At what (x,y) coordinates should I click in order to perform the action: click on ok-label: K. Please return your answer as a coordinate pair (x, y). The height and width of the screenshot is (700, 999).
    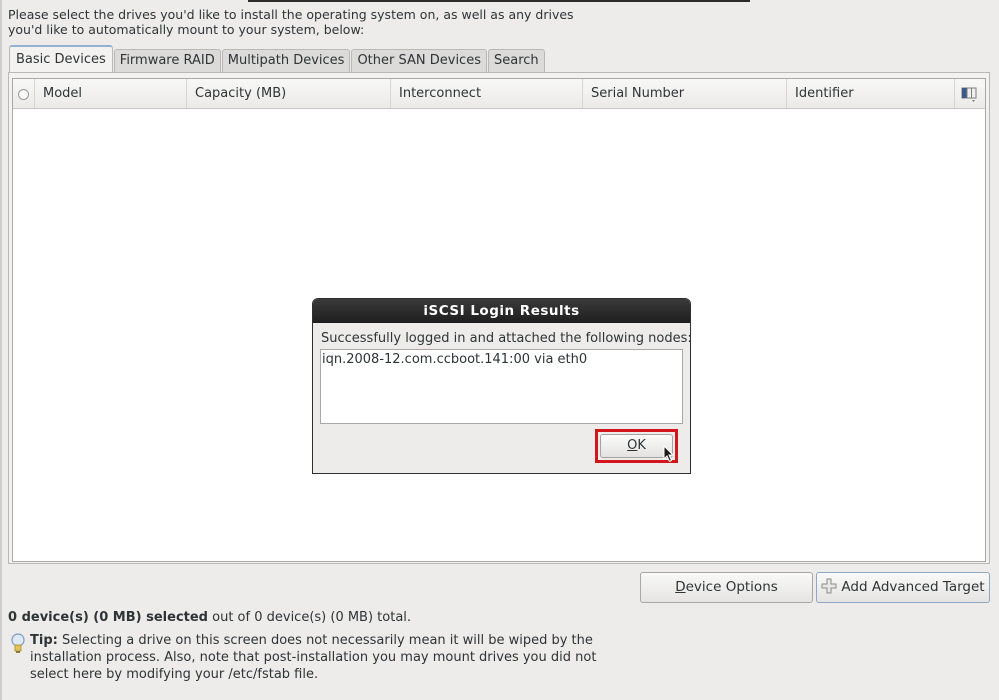
    Looking at the image, I should click on (641, 445).